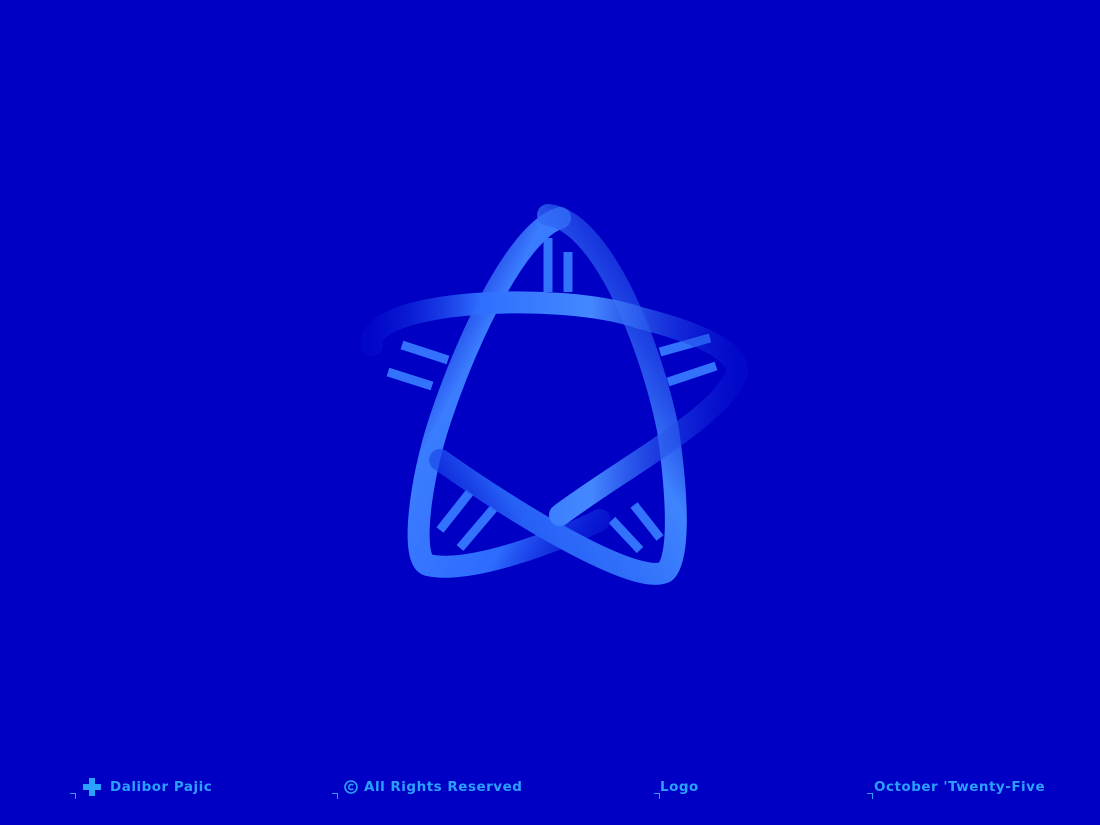 Image resolution: width=1100 pixels, height=825 pixels. I want to click on footer-rights: All Rights Reserved, so click(427, 787).